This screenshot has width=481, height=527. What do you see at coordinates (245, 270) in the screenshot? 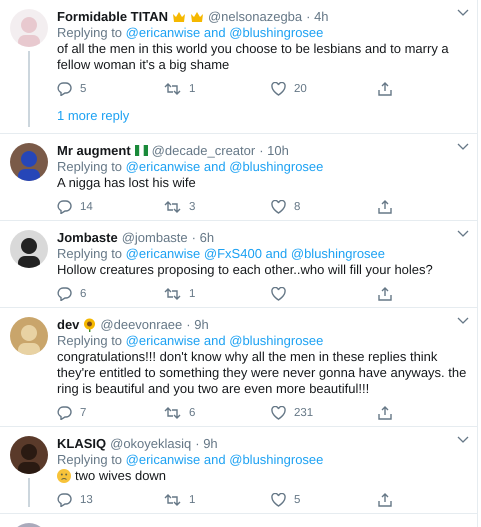
I see `tweet-text: Hollow creatures proposing to each other..who will fill your holes?` at bounding box center [245, 270].